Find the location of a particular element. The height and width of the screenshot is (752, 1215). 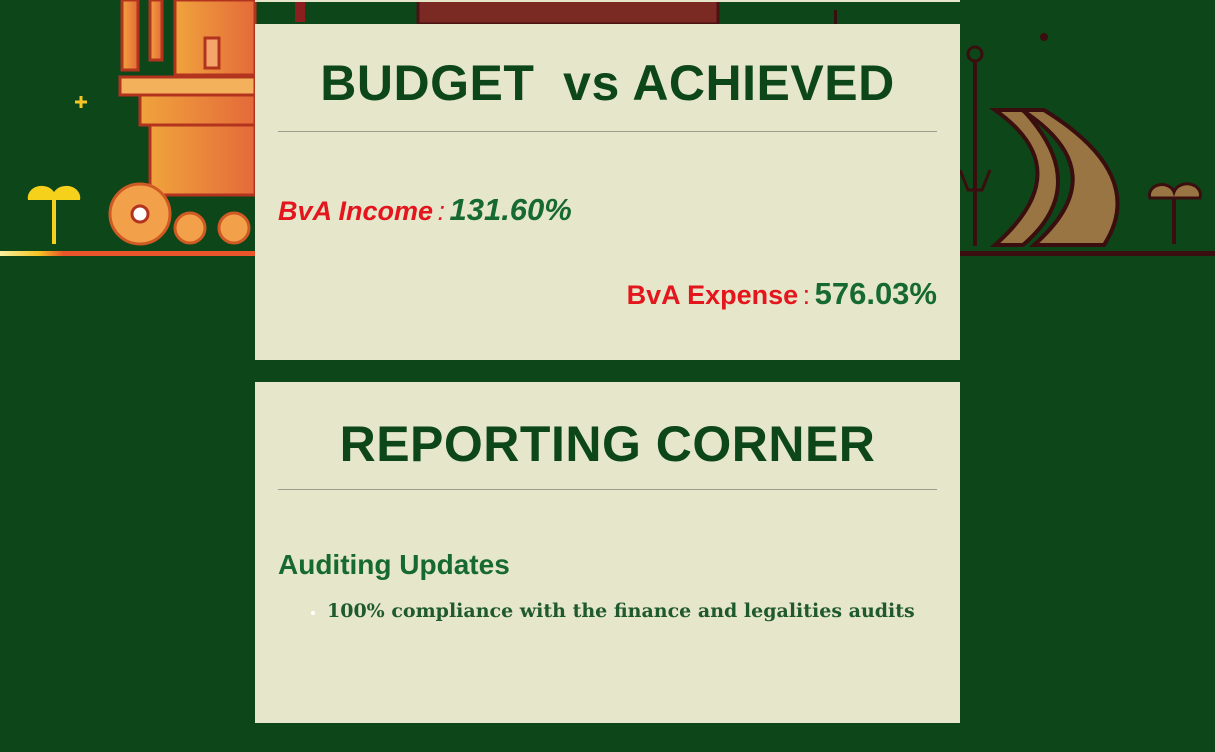

auditing-updates-heading: Auditing Updates is located at coordinates (394, 564).